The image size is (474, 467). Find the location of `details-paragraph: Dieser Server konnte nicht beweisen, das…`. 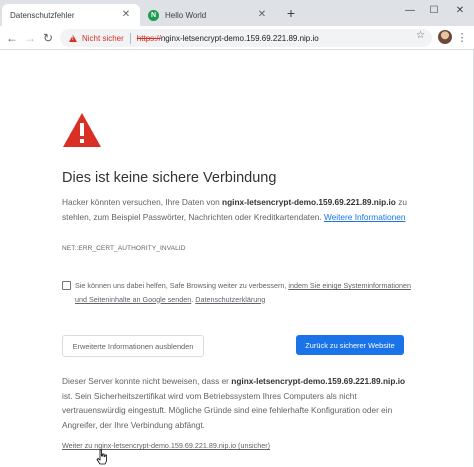

details-paragraph: Dieser Server konnte nicht beweisen, das… is located at coordinates (237, 403).